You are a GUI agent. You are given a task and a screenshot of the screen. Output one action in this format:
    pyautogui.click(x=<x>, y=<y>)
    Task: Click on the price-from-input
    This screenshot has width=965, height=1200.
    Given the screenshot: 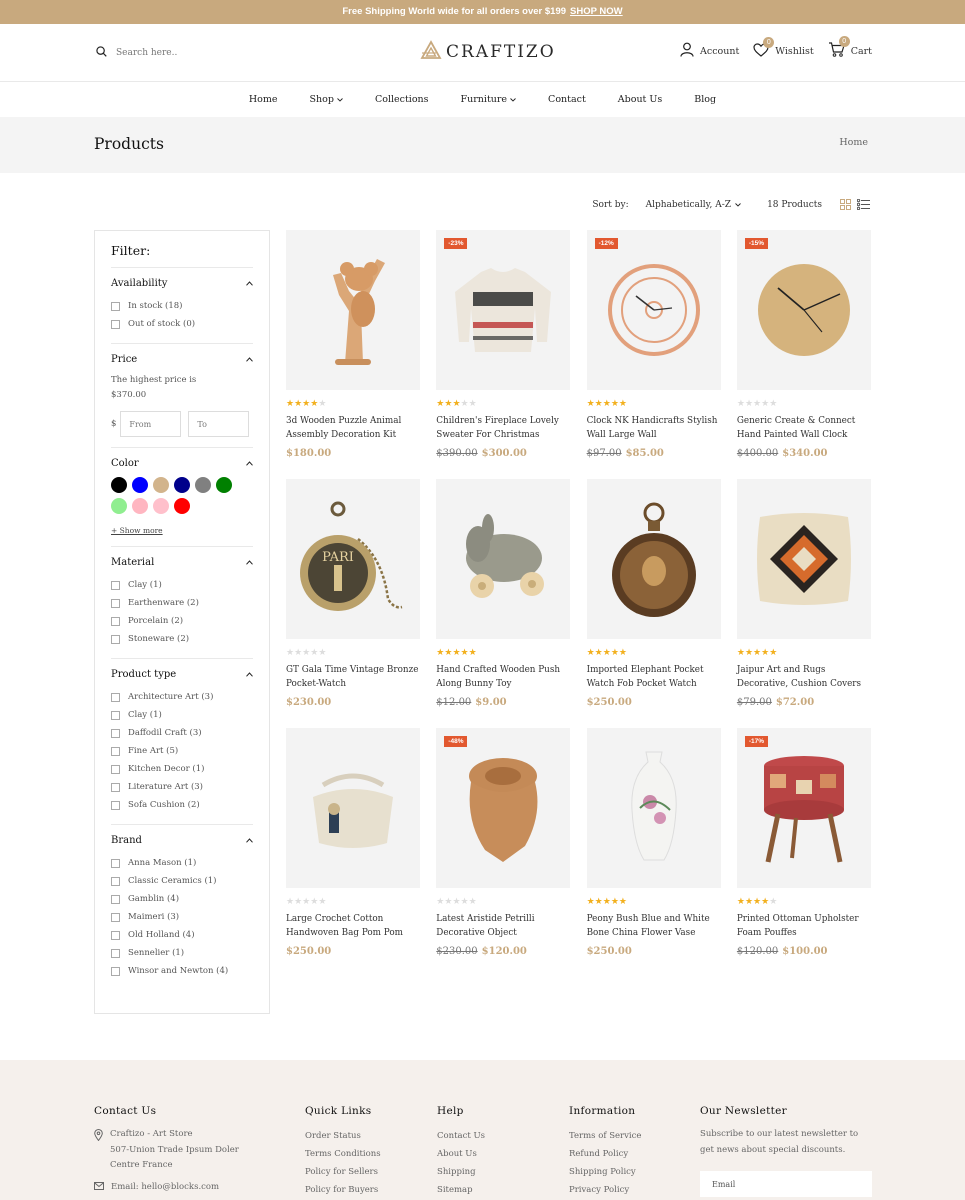 What is the action you would take?
    pyautogui.click(x=151, y=424)
    